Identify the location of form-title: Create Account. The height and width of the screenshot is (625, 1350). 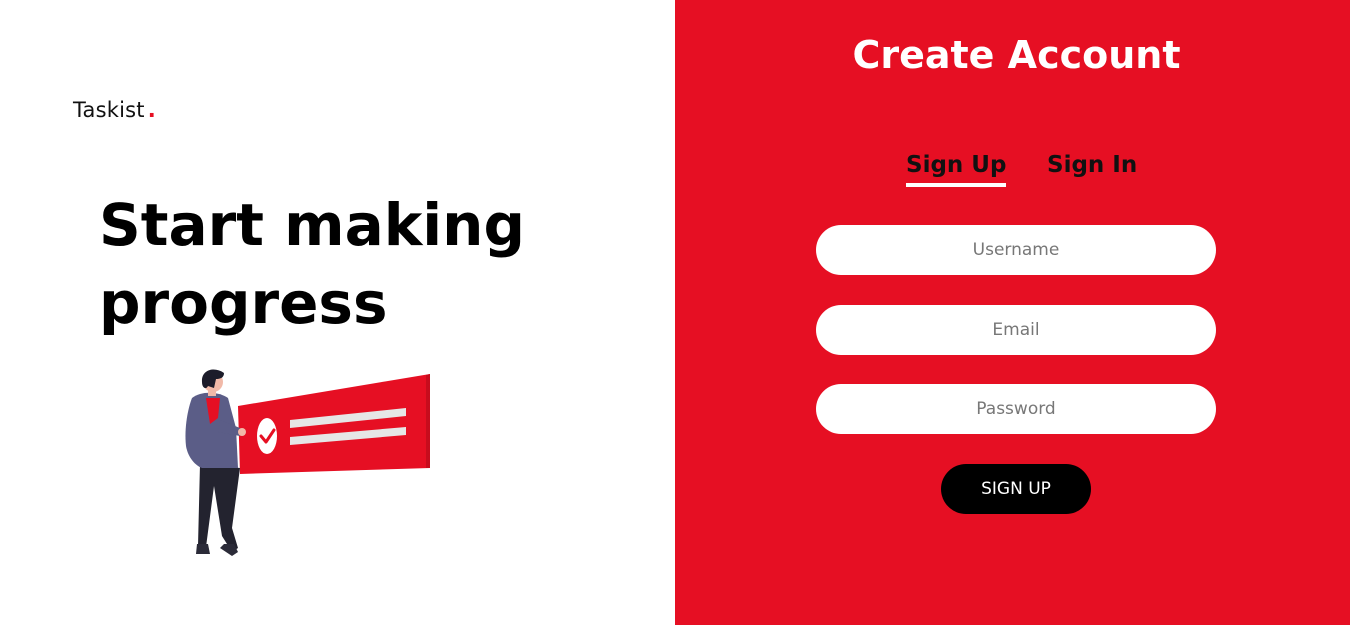
(1016, 55).